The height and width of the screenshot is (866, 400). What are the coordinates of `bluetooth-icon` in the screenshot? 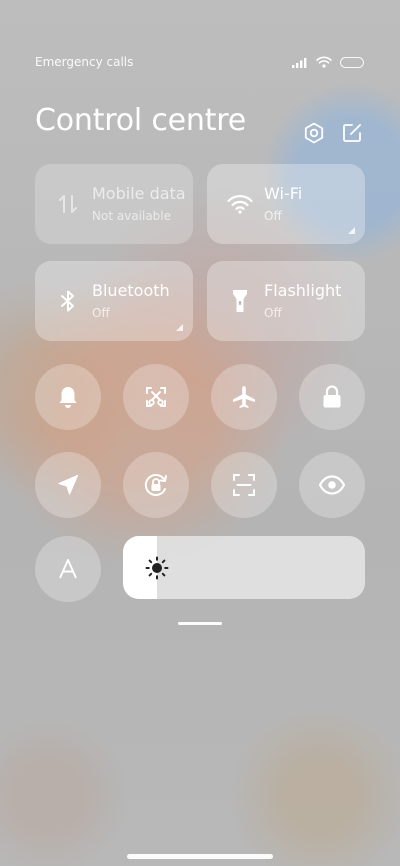 It's located at (68, 301).